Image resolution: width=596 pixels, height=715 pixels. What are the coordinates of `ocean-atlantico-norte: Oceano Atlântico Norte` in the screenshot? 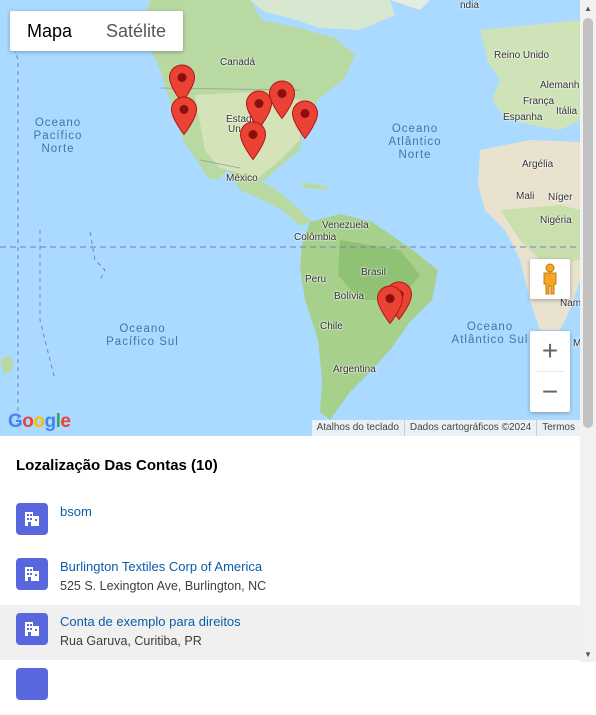 It's located at (415, 142).